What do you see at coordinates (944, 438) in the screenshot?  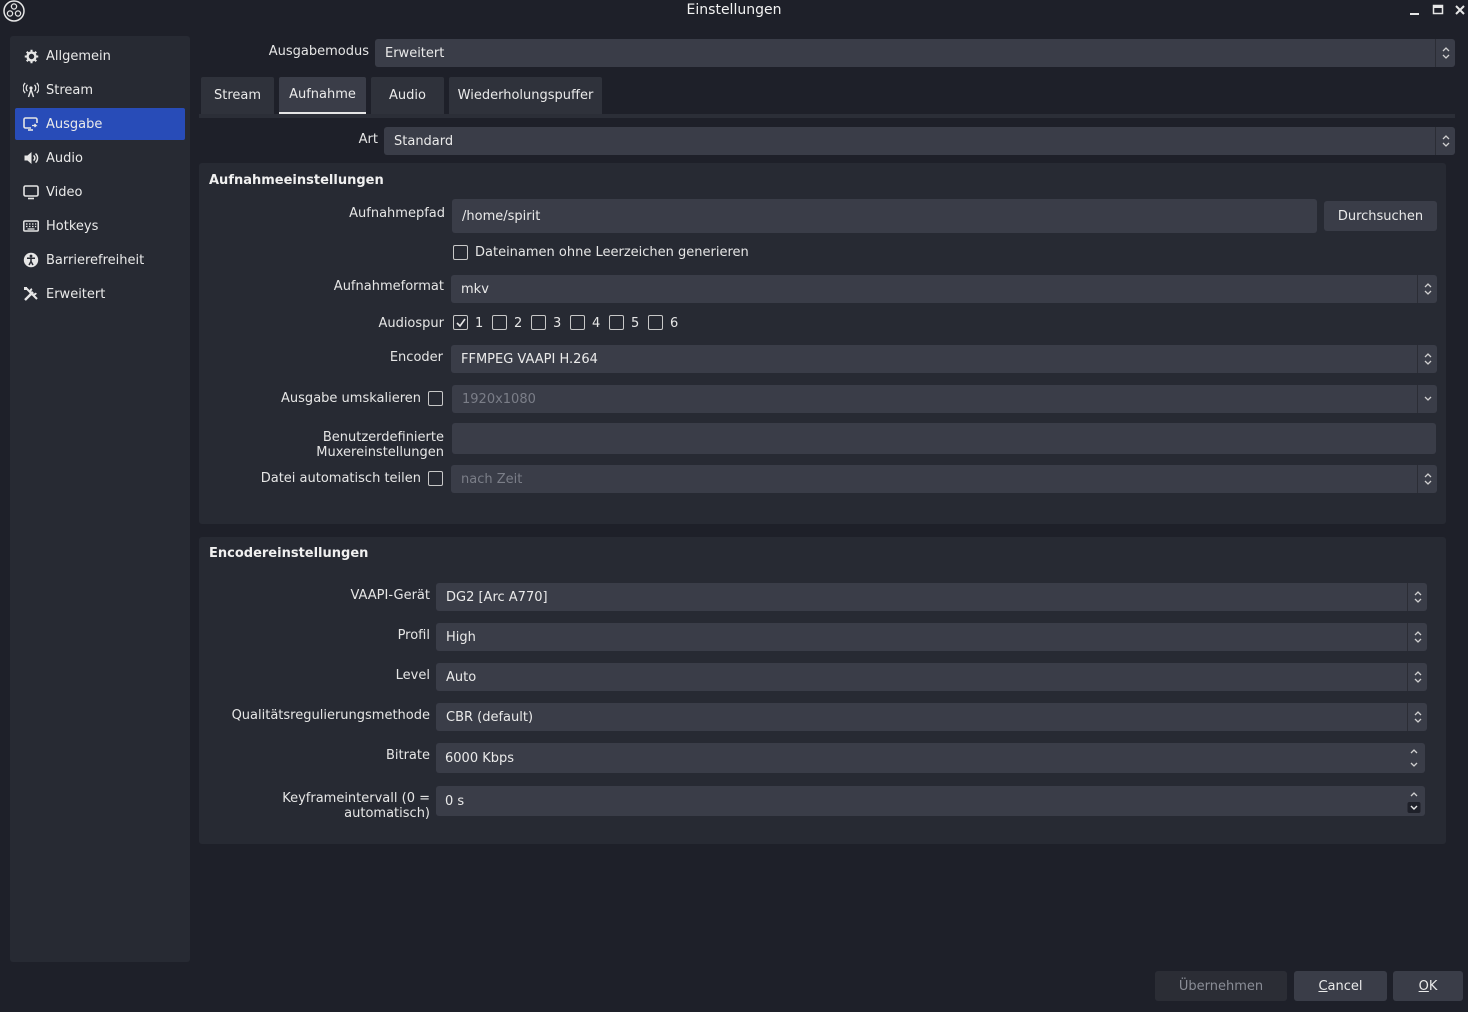 I see `mux-settings-input` at bounding box center [944, 438].